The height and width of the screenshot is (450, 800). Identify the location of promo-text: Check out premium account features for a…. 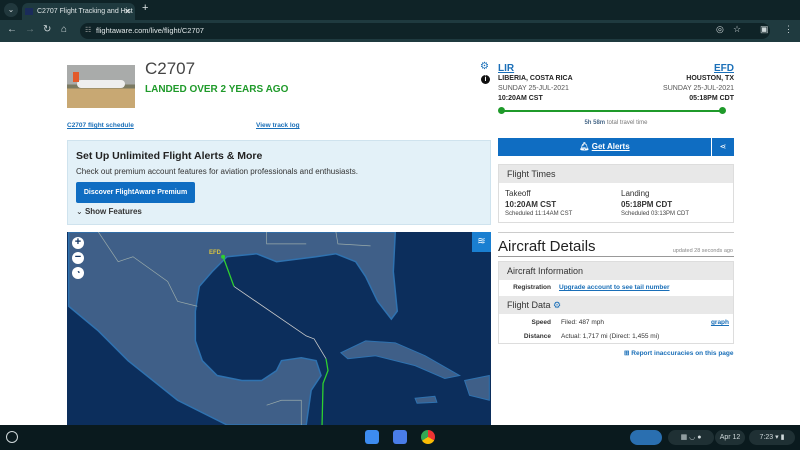
(217, 171).